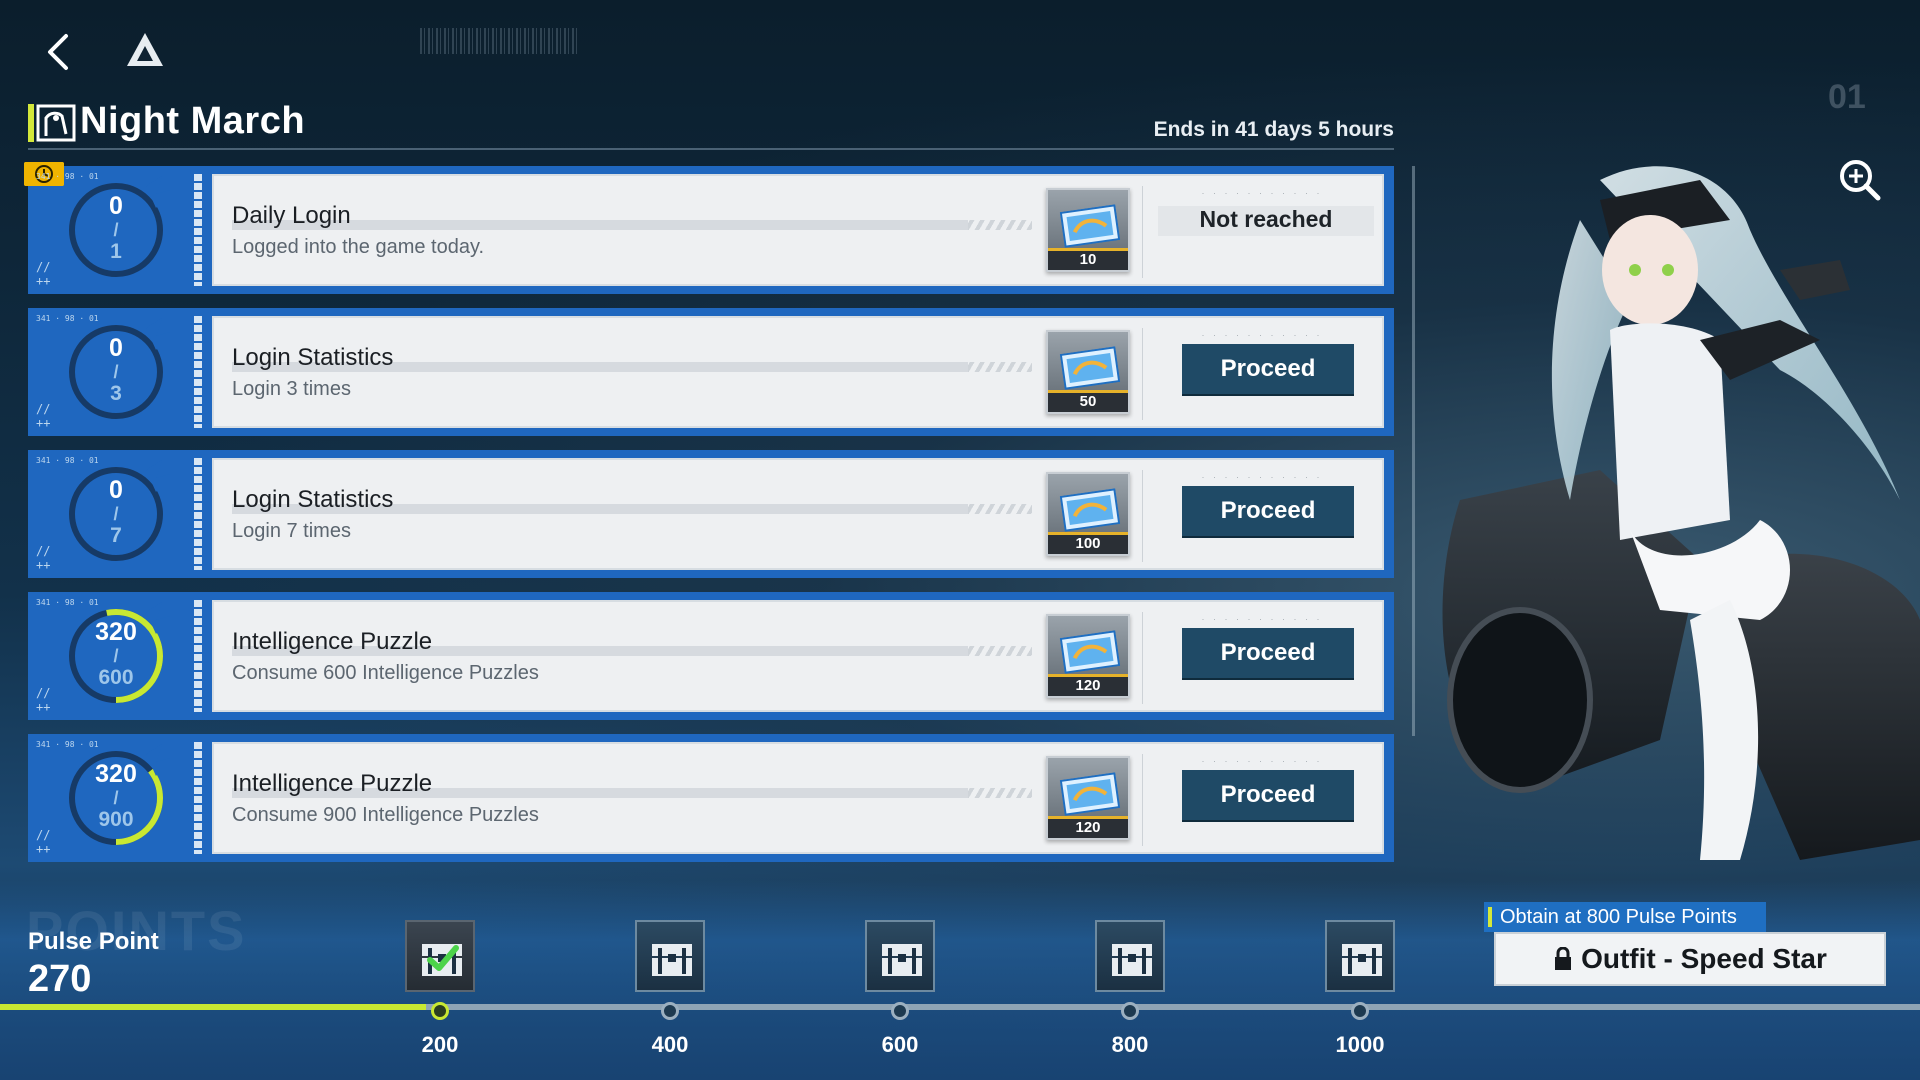  I want to click on progress-total: 7, so click(116, 535).